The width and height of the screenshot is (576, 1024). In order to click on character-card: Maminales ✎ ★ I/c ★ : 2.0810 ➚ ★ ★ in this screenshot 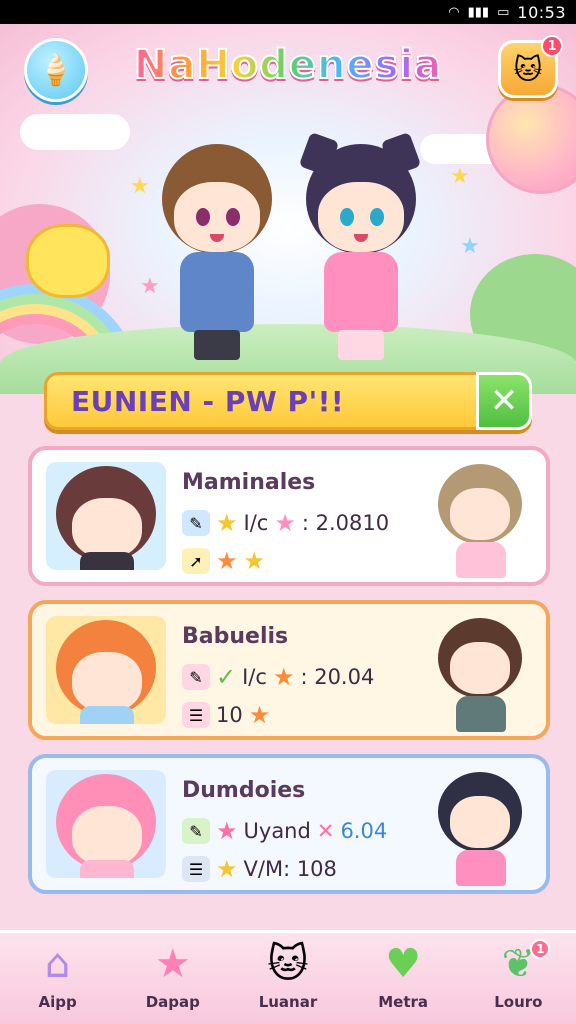, I will do `click(289, 516)`.